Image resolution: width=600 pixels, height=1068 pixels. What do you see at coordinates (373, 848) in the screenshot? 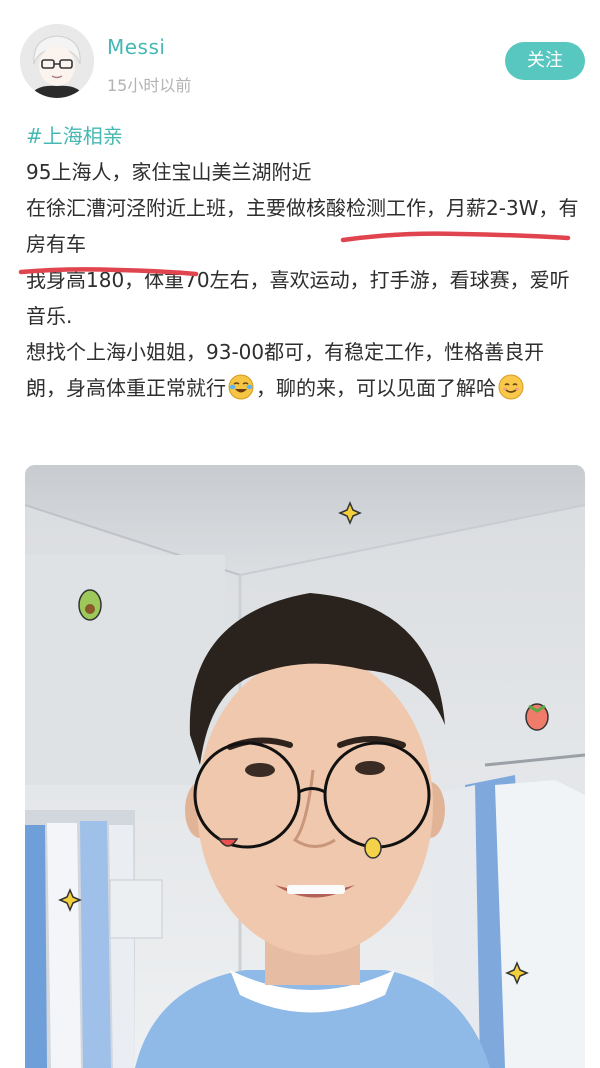
I see `lemon-sticker` at bounding box center [373, 848].